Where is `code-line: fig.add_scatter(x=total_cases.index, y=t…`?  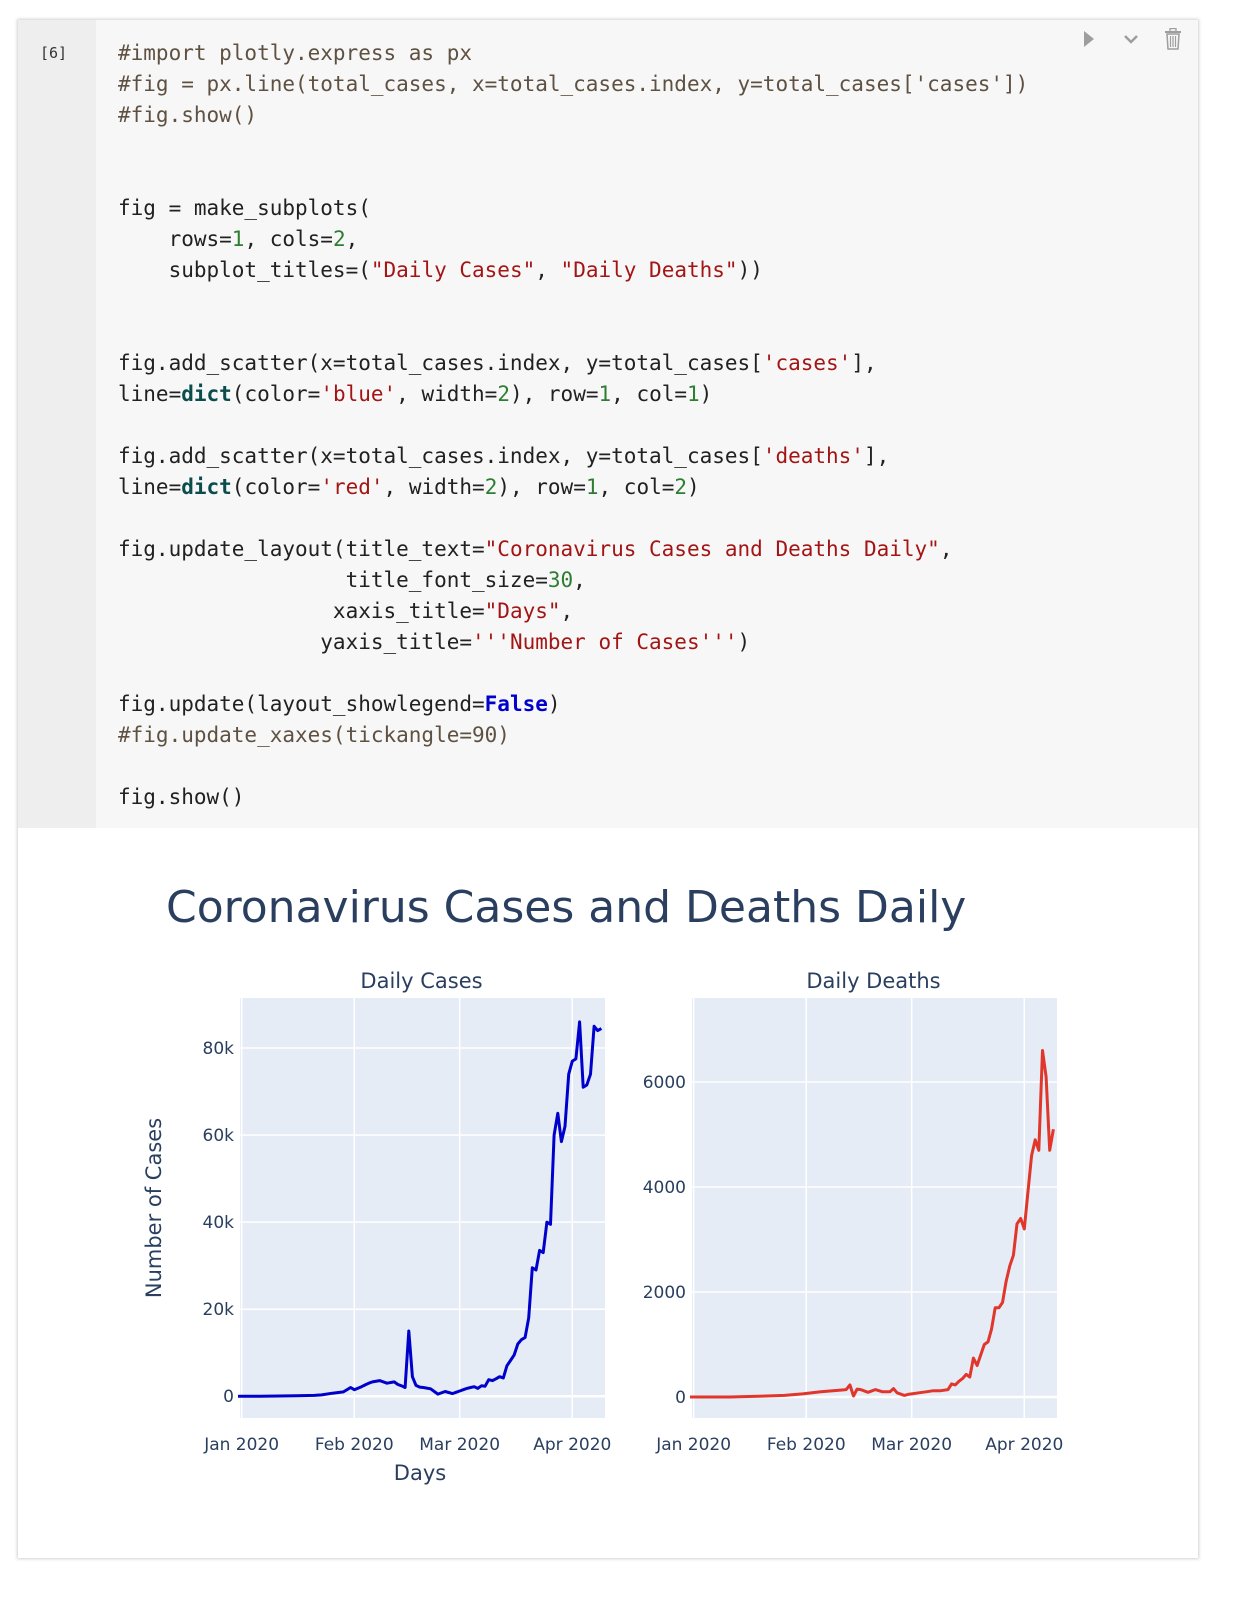
code-line: fig.add_scatter(x=total_cases.index, y=t… is located at coordinates (497, 363).